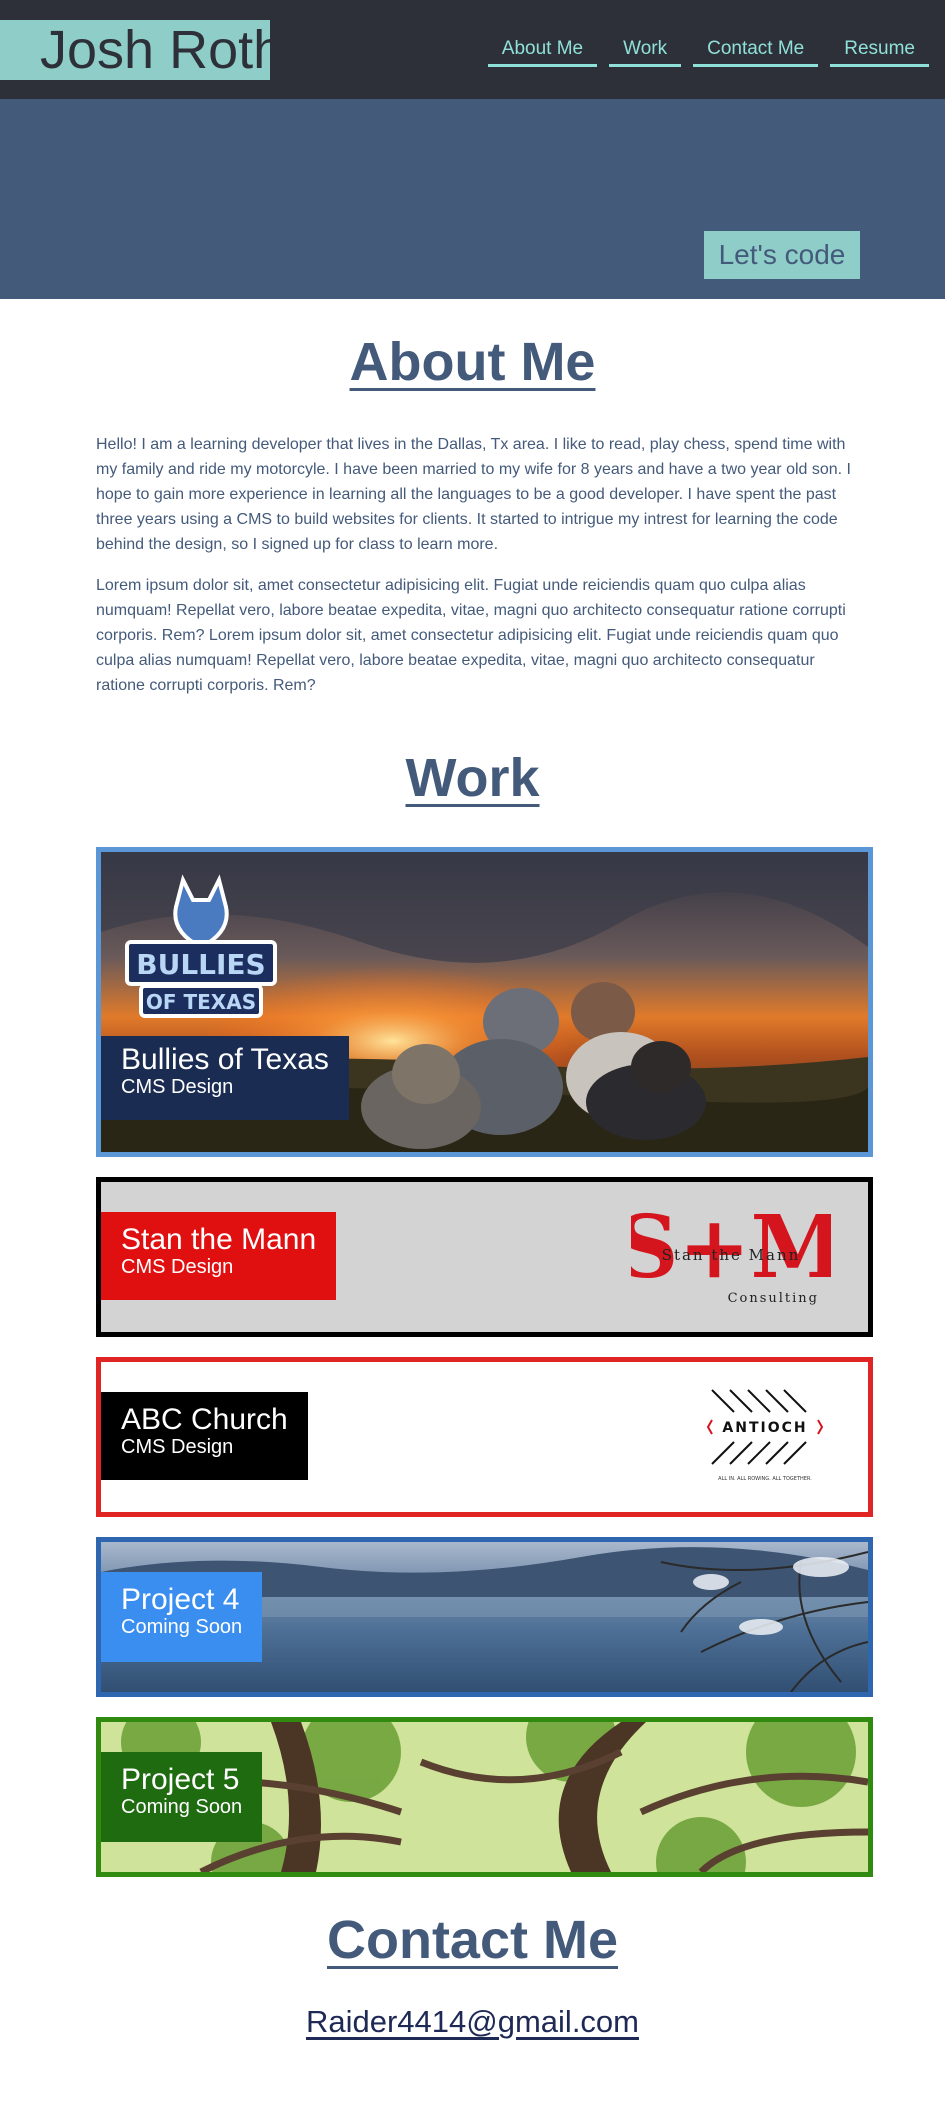 Image resolution: width=945 pixels, height=2106 pixels. I want to click on contact-email-link: Raider4414@gmail.com, so click(472, 2021).